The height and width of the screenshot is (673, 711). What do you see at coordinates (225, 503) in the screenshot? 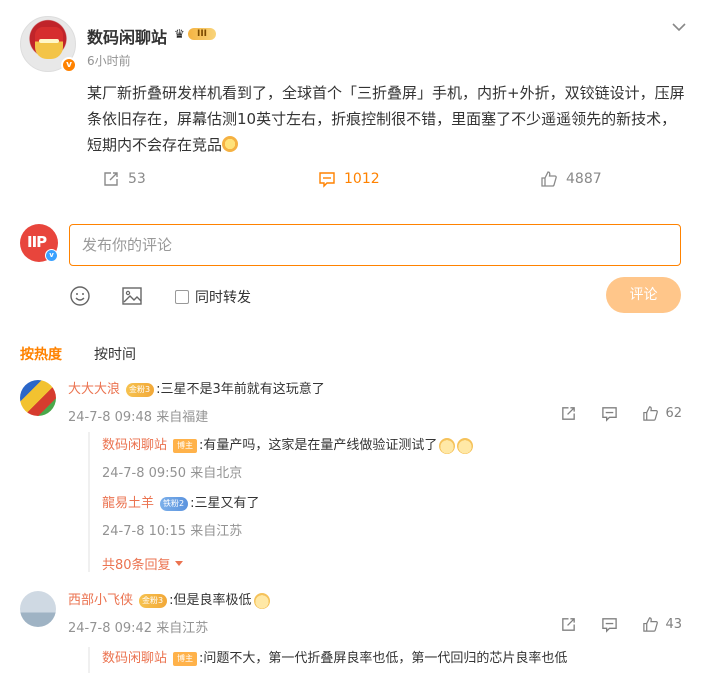
I see `reply-text: :三星又有了` at bounding box center [225, 503].